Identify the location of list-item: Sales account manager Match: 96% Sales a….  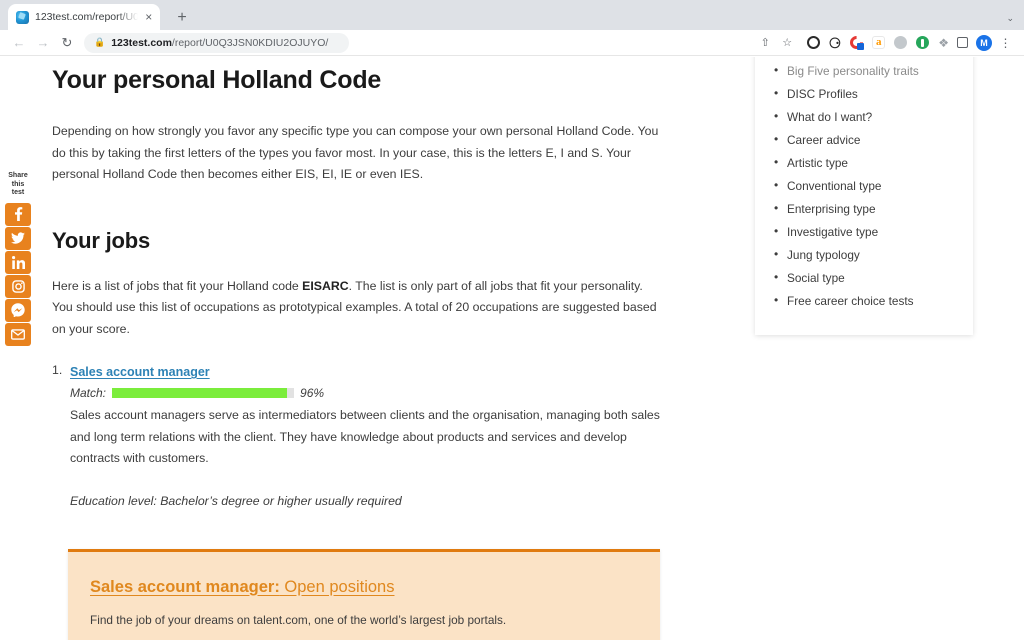
(358, 437).